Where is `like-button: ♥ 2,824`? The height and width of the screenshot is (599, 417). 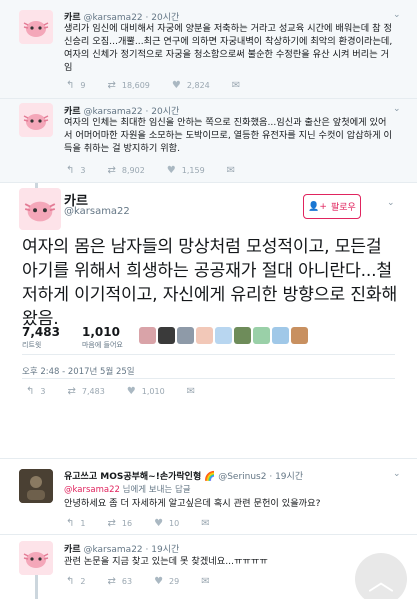
like-button: ♥ 2,824 is located at coordinates (191, 85).